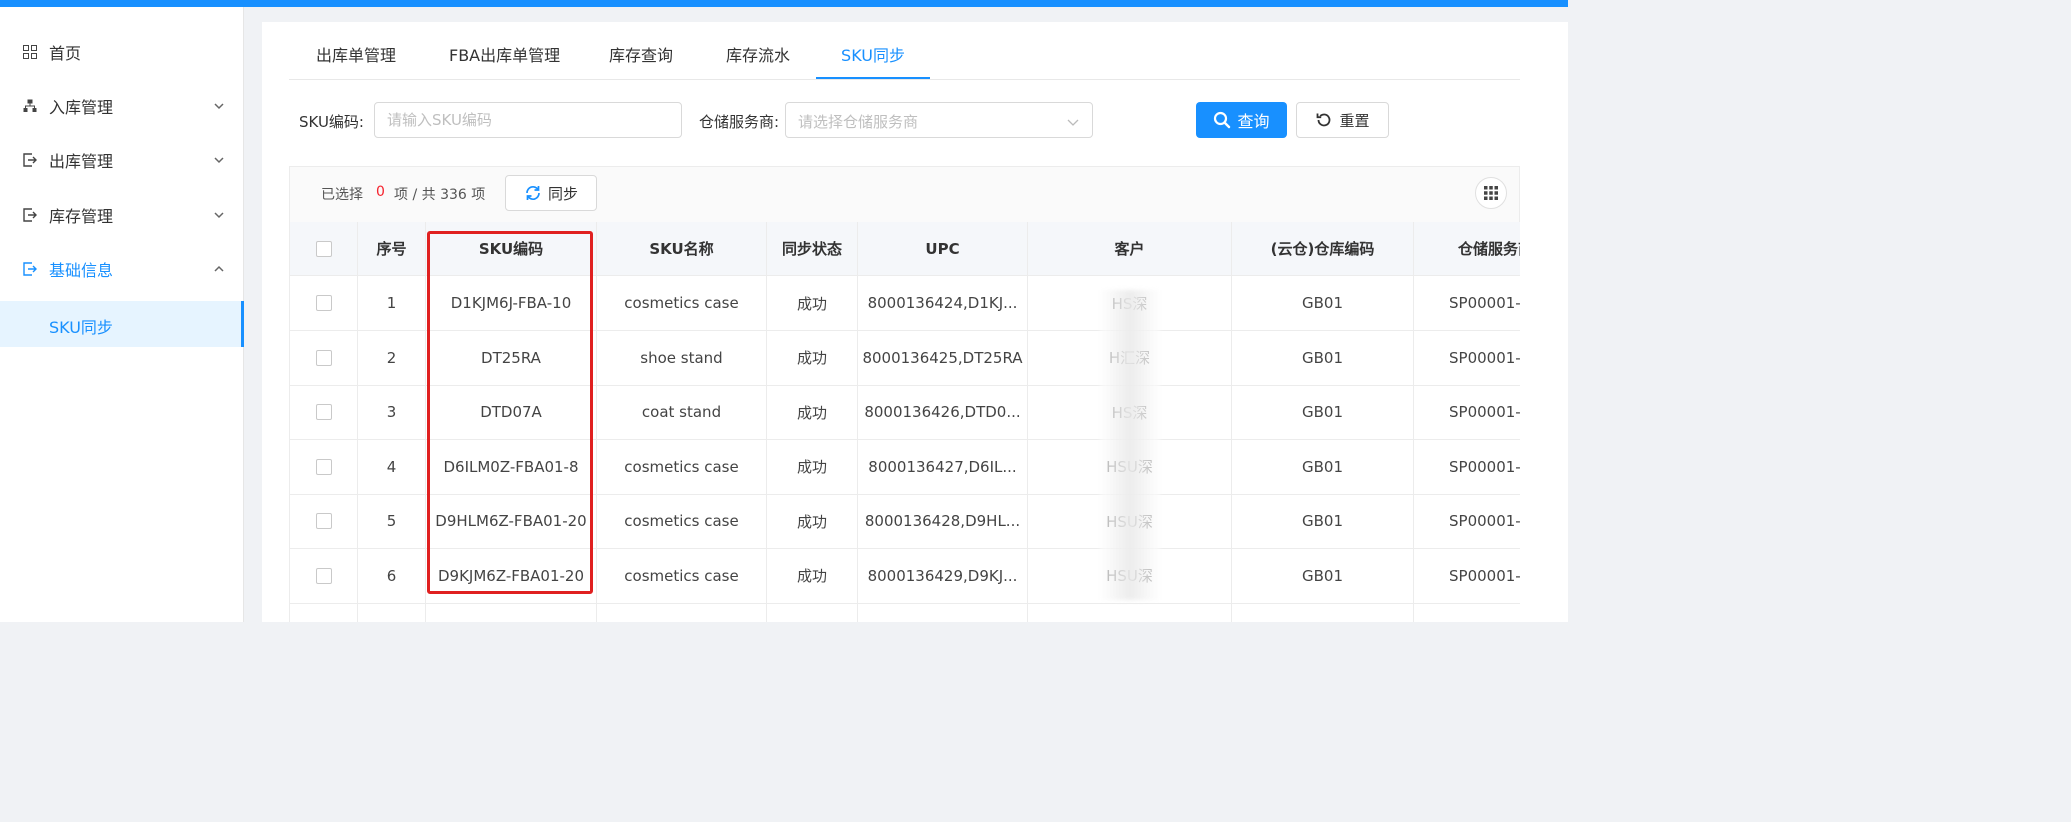 The height and width of the screenshot is (822, 2071). Describe the element at coordinates (440, 195) in the screenshot. I see `selection-total: 项 / 共 336 项` at that location.